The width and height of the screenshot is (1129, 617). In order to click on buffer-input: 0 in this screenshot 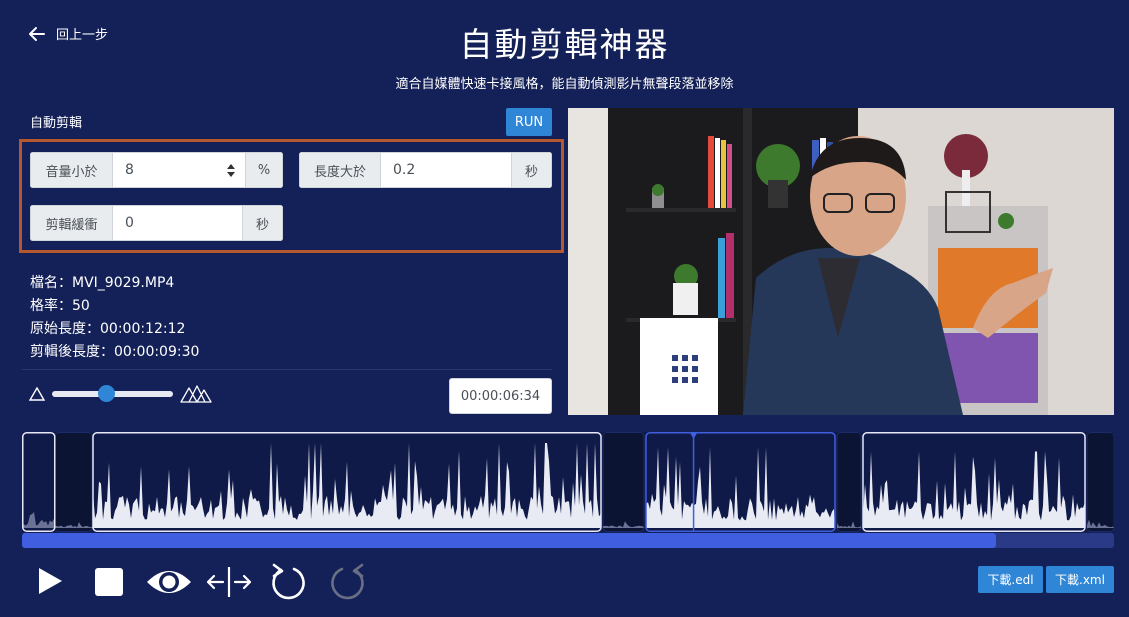, I will do `click(177, 223)`.